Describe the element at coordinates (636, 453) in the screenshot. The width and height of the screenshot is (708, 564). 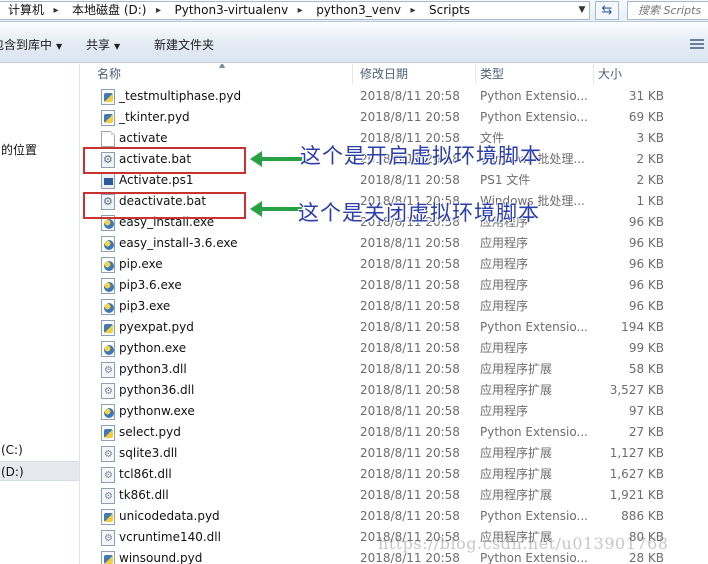
I see `file-size: 1,127 KB` at that location.